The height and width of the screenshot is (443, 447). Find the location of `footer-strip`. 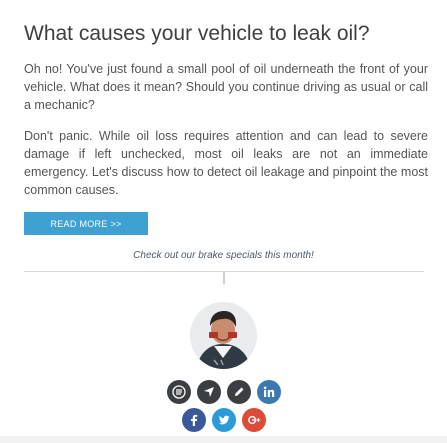

footer-strip is located at coordinates (223, 439).